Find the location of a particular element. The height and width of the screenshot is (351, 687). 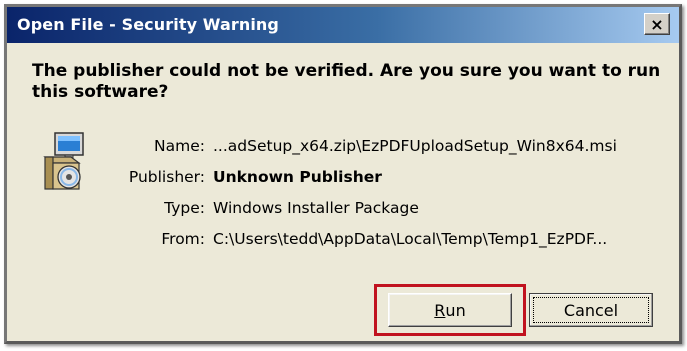

publisher-value: Unknown Publisher is located at coordinates (297, 177).